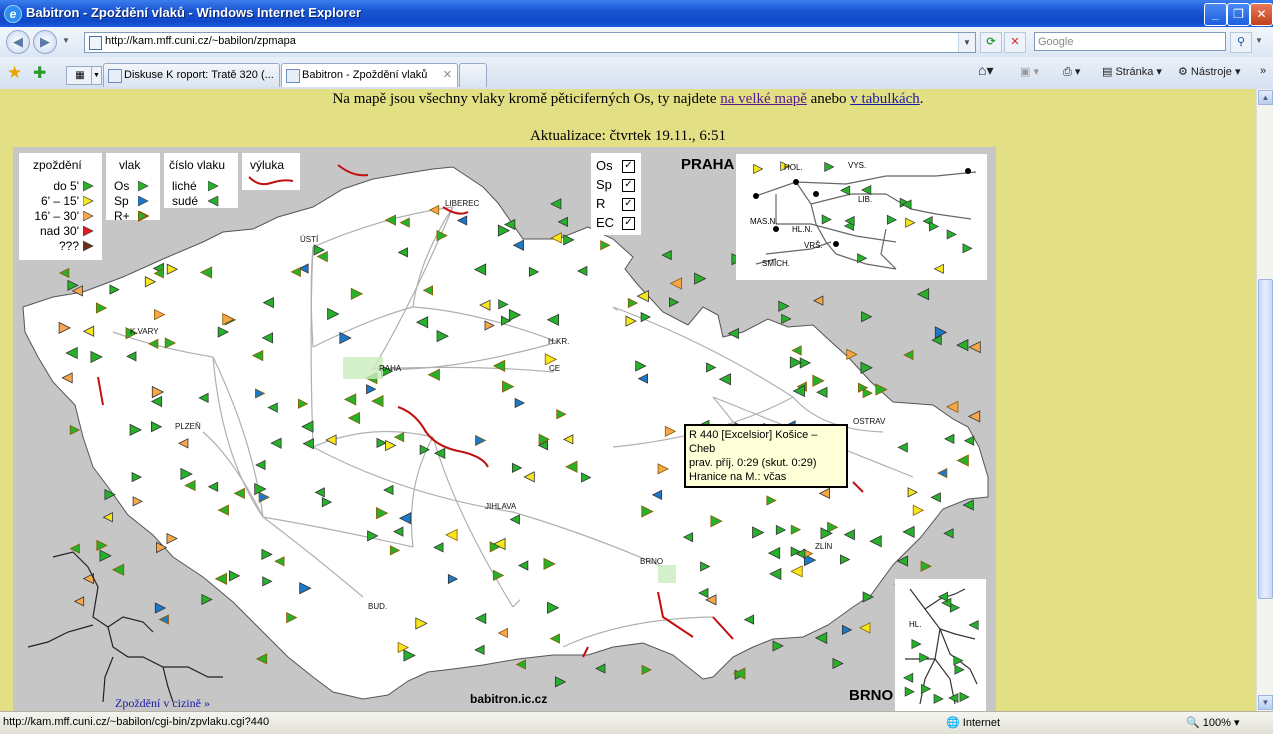  I want to click on page-icon, so click(95, 43).